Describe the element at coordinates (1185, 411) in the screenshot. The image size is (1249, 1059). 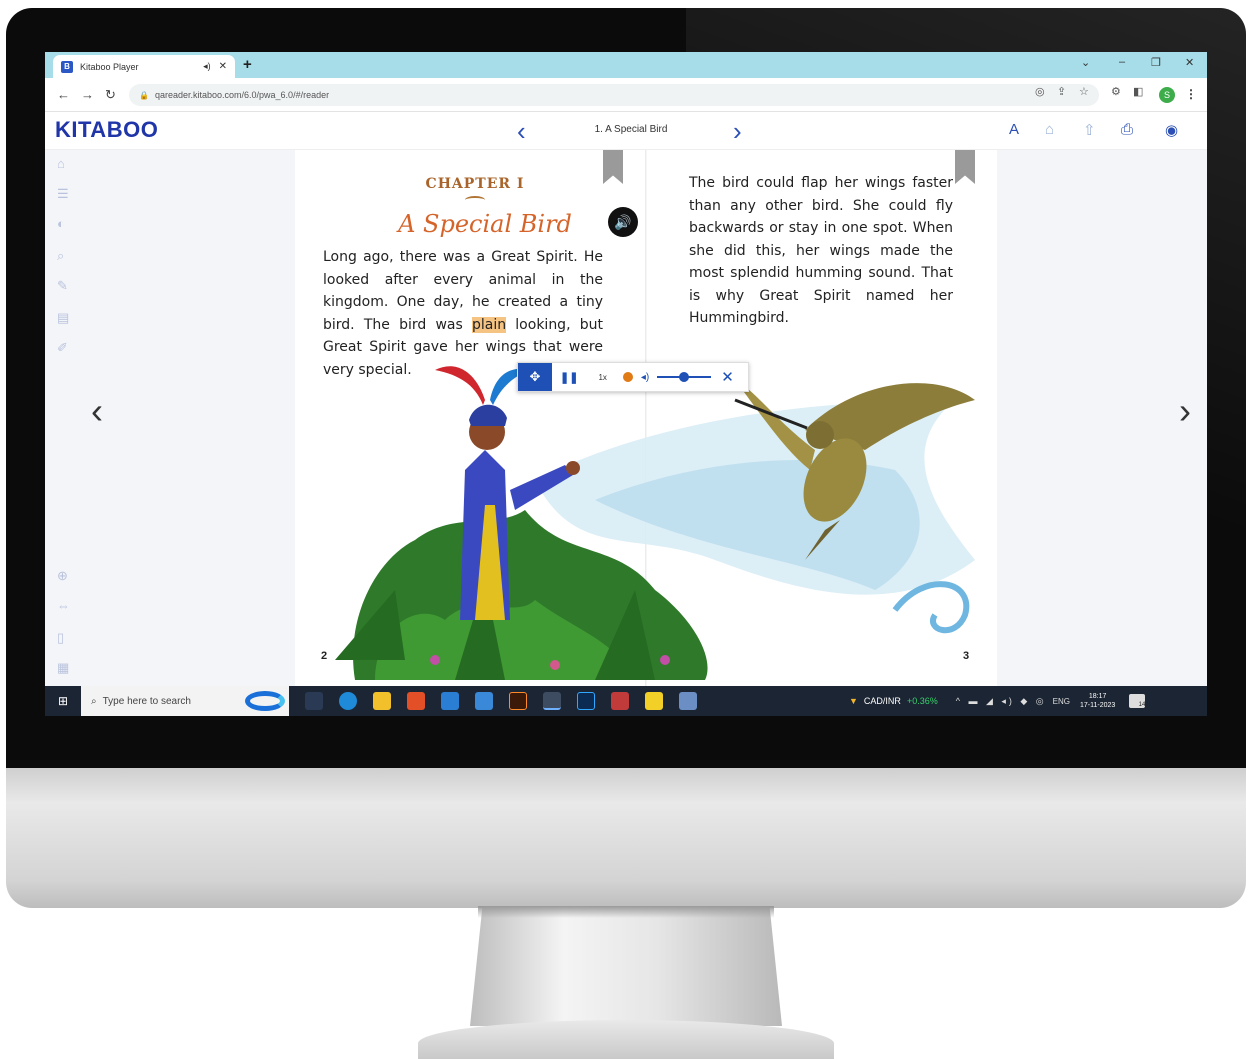
I see `next-page-chevron-icon: ›` at that location.